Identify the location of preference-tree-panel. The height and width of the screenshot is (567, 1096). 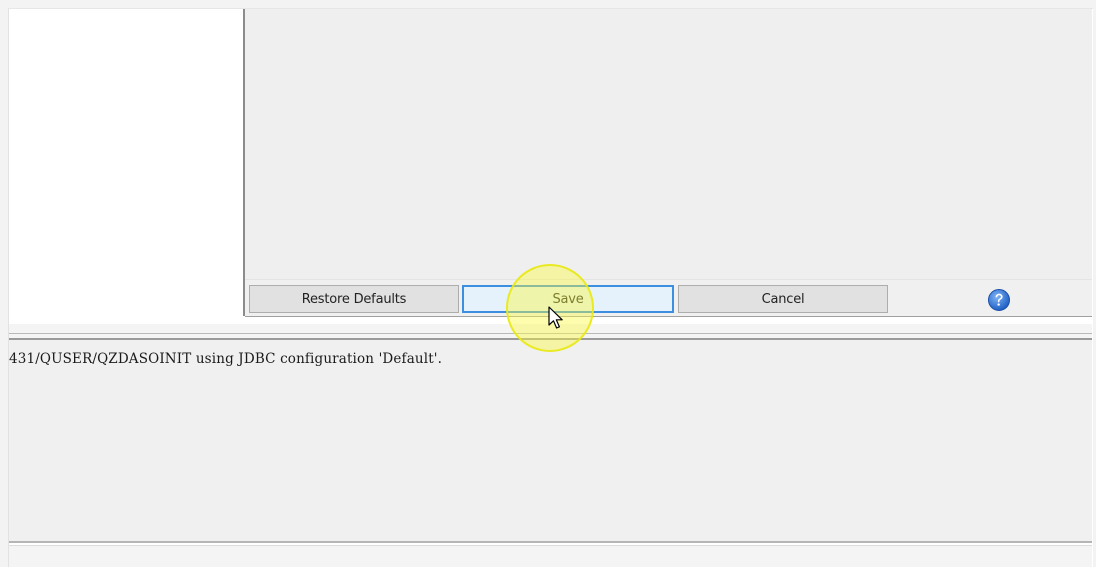
(126, 162).